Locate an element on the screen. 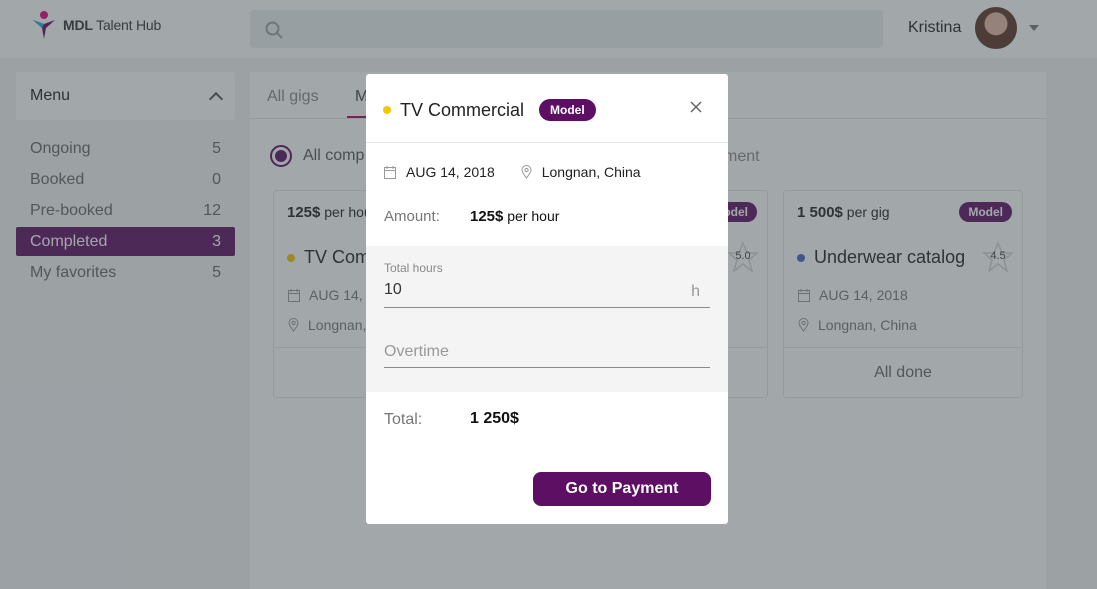 The image size is (1097, 589). modal-header: TV Commercial Model is located at coordinates (547, 108).